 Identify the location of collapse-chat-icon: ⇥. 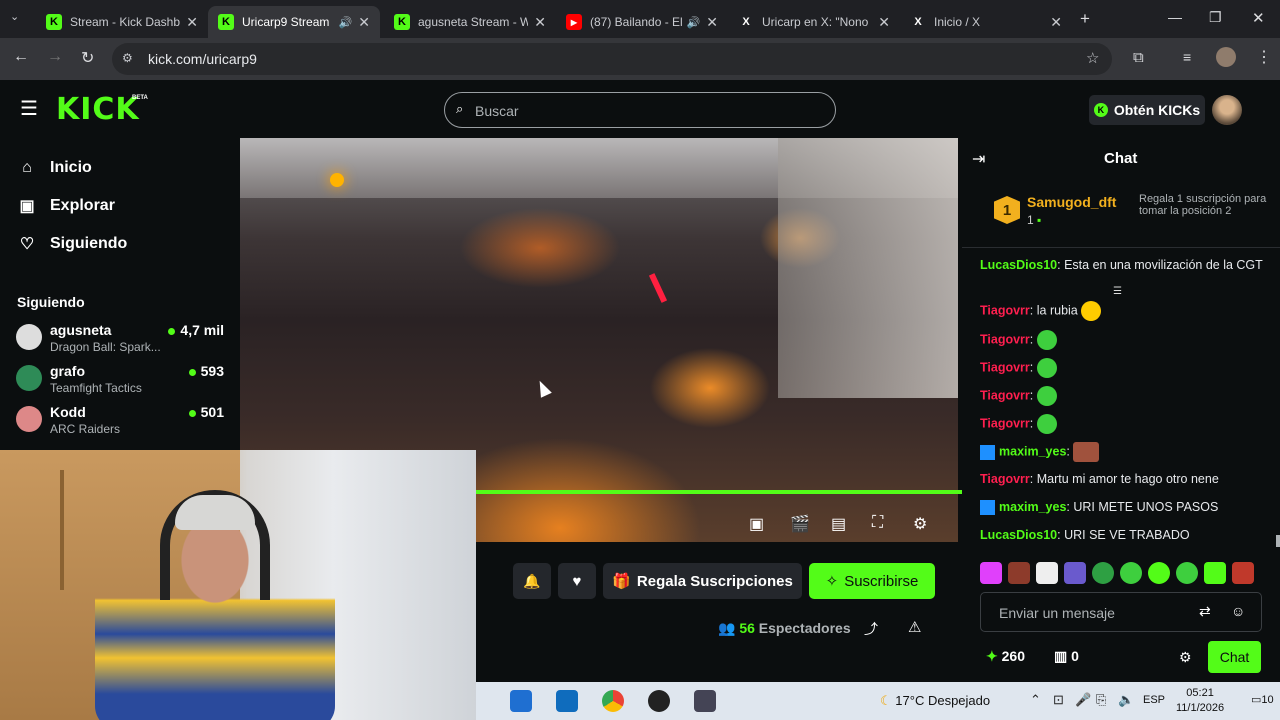
(978, 159).